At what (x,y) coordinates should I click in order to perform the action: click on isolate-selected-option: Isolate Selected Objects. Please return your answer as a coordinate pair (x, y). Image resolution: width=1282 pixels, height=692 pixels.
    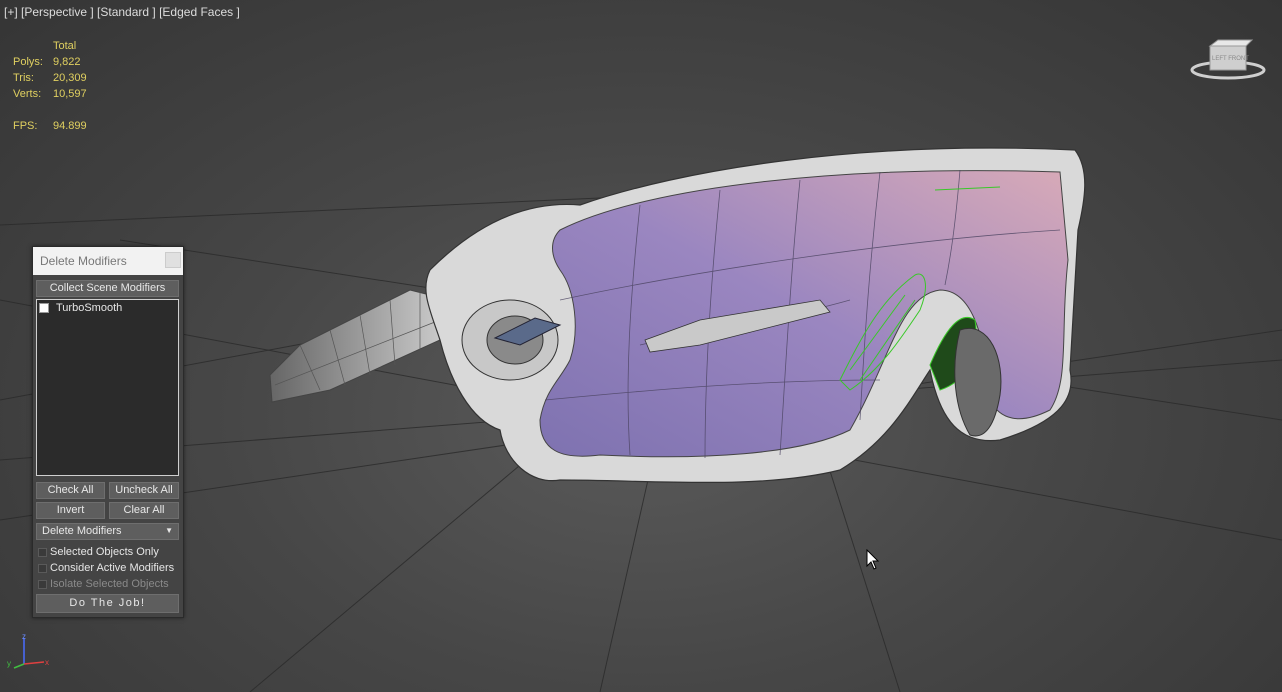
    Looking at the image, I should click on (103, 584).